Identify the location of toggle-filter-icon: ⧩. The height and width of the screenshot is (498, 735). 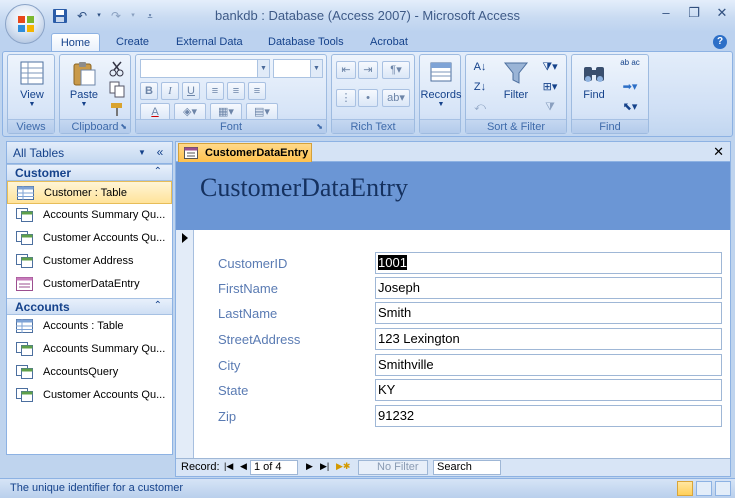
(550, 108).